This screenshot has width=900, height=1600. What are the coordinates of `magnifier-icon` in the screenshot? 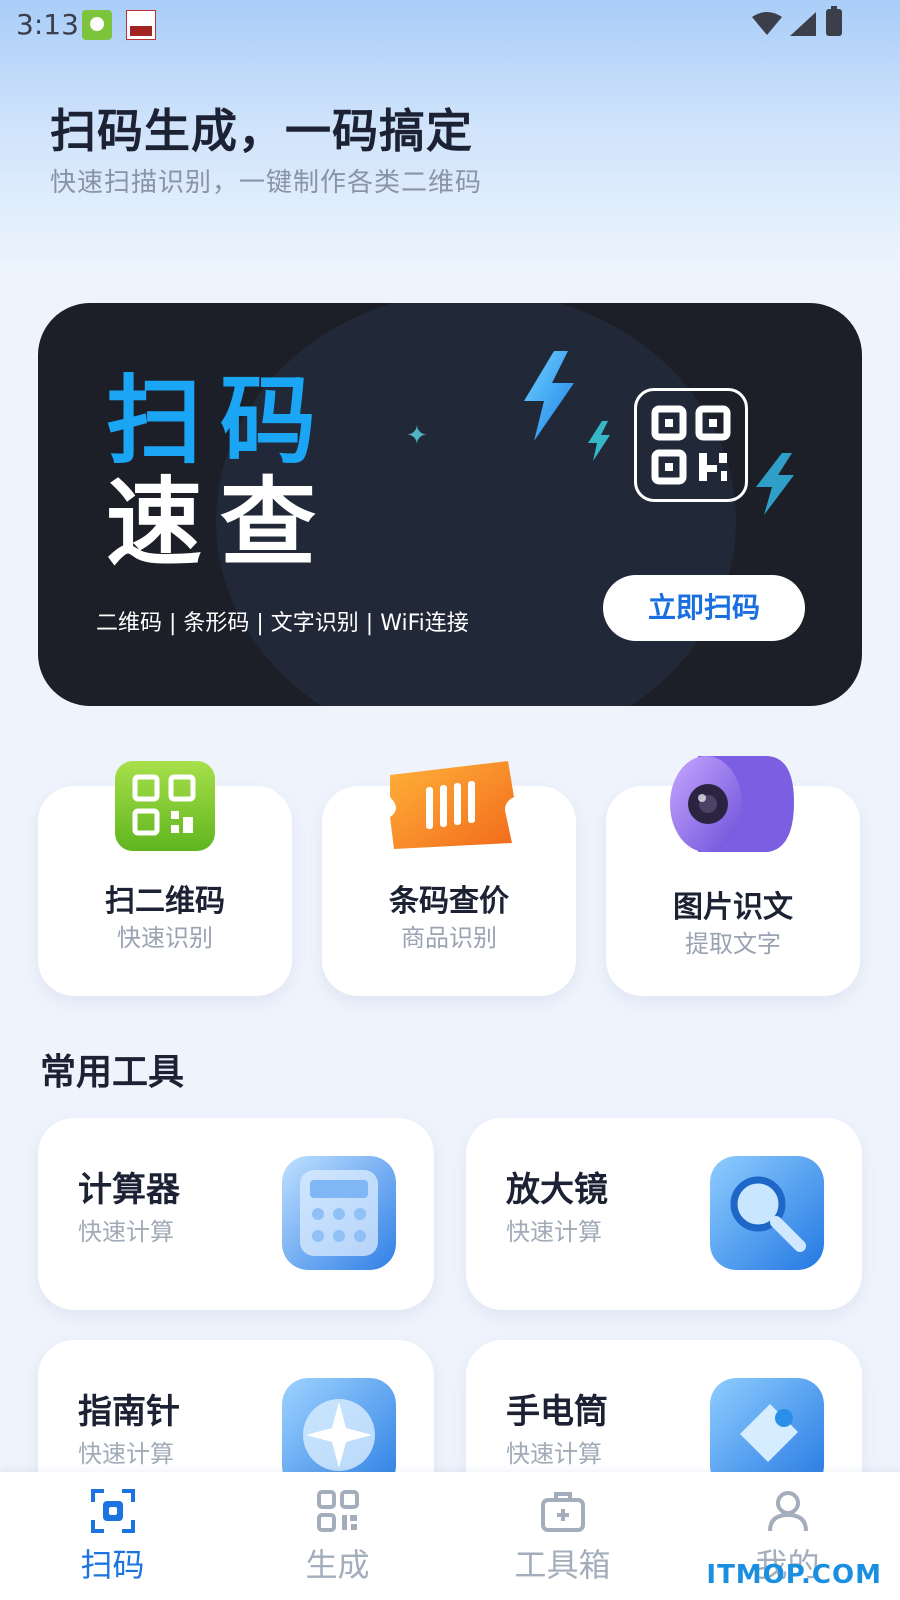 It's located at (767, 1213).